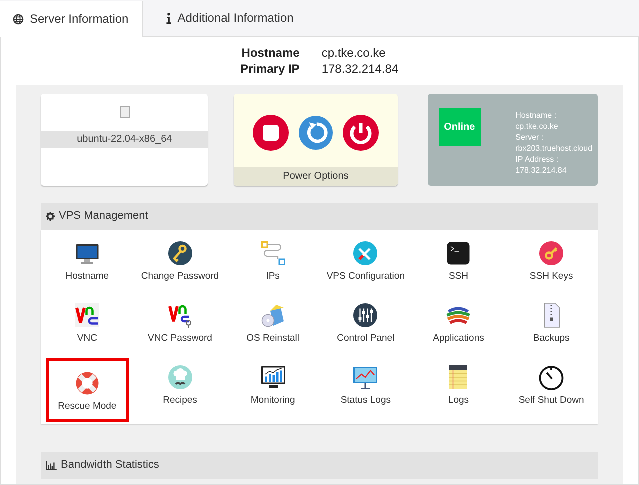 The width and height of the screenshot is (639, 485). I want to click on terminal-icon, so click(458, 253).